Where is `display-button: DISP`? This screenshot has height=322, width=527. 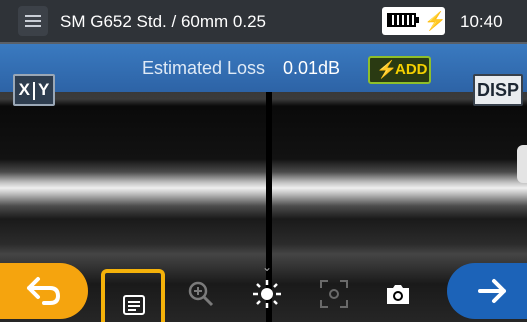
display-button: DISP is located at coordinates (498, 90).